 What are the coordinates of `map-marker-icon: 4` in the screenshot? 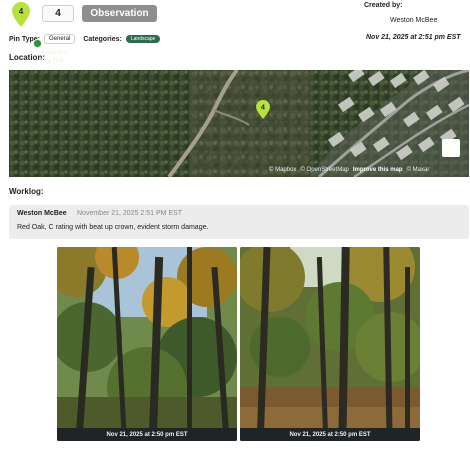 It's located at (263, 111).